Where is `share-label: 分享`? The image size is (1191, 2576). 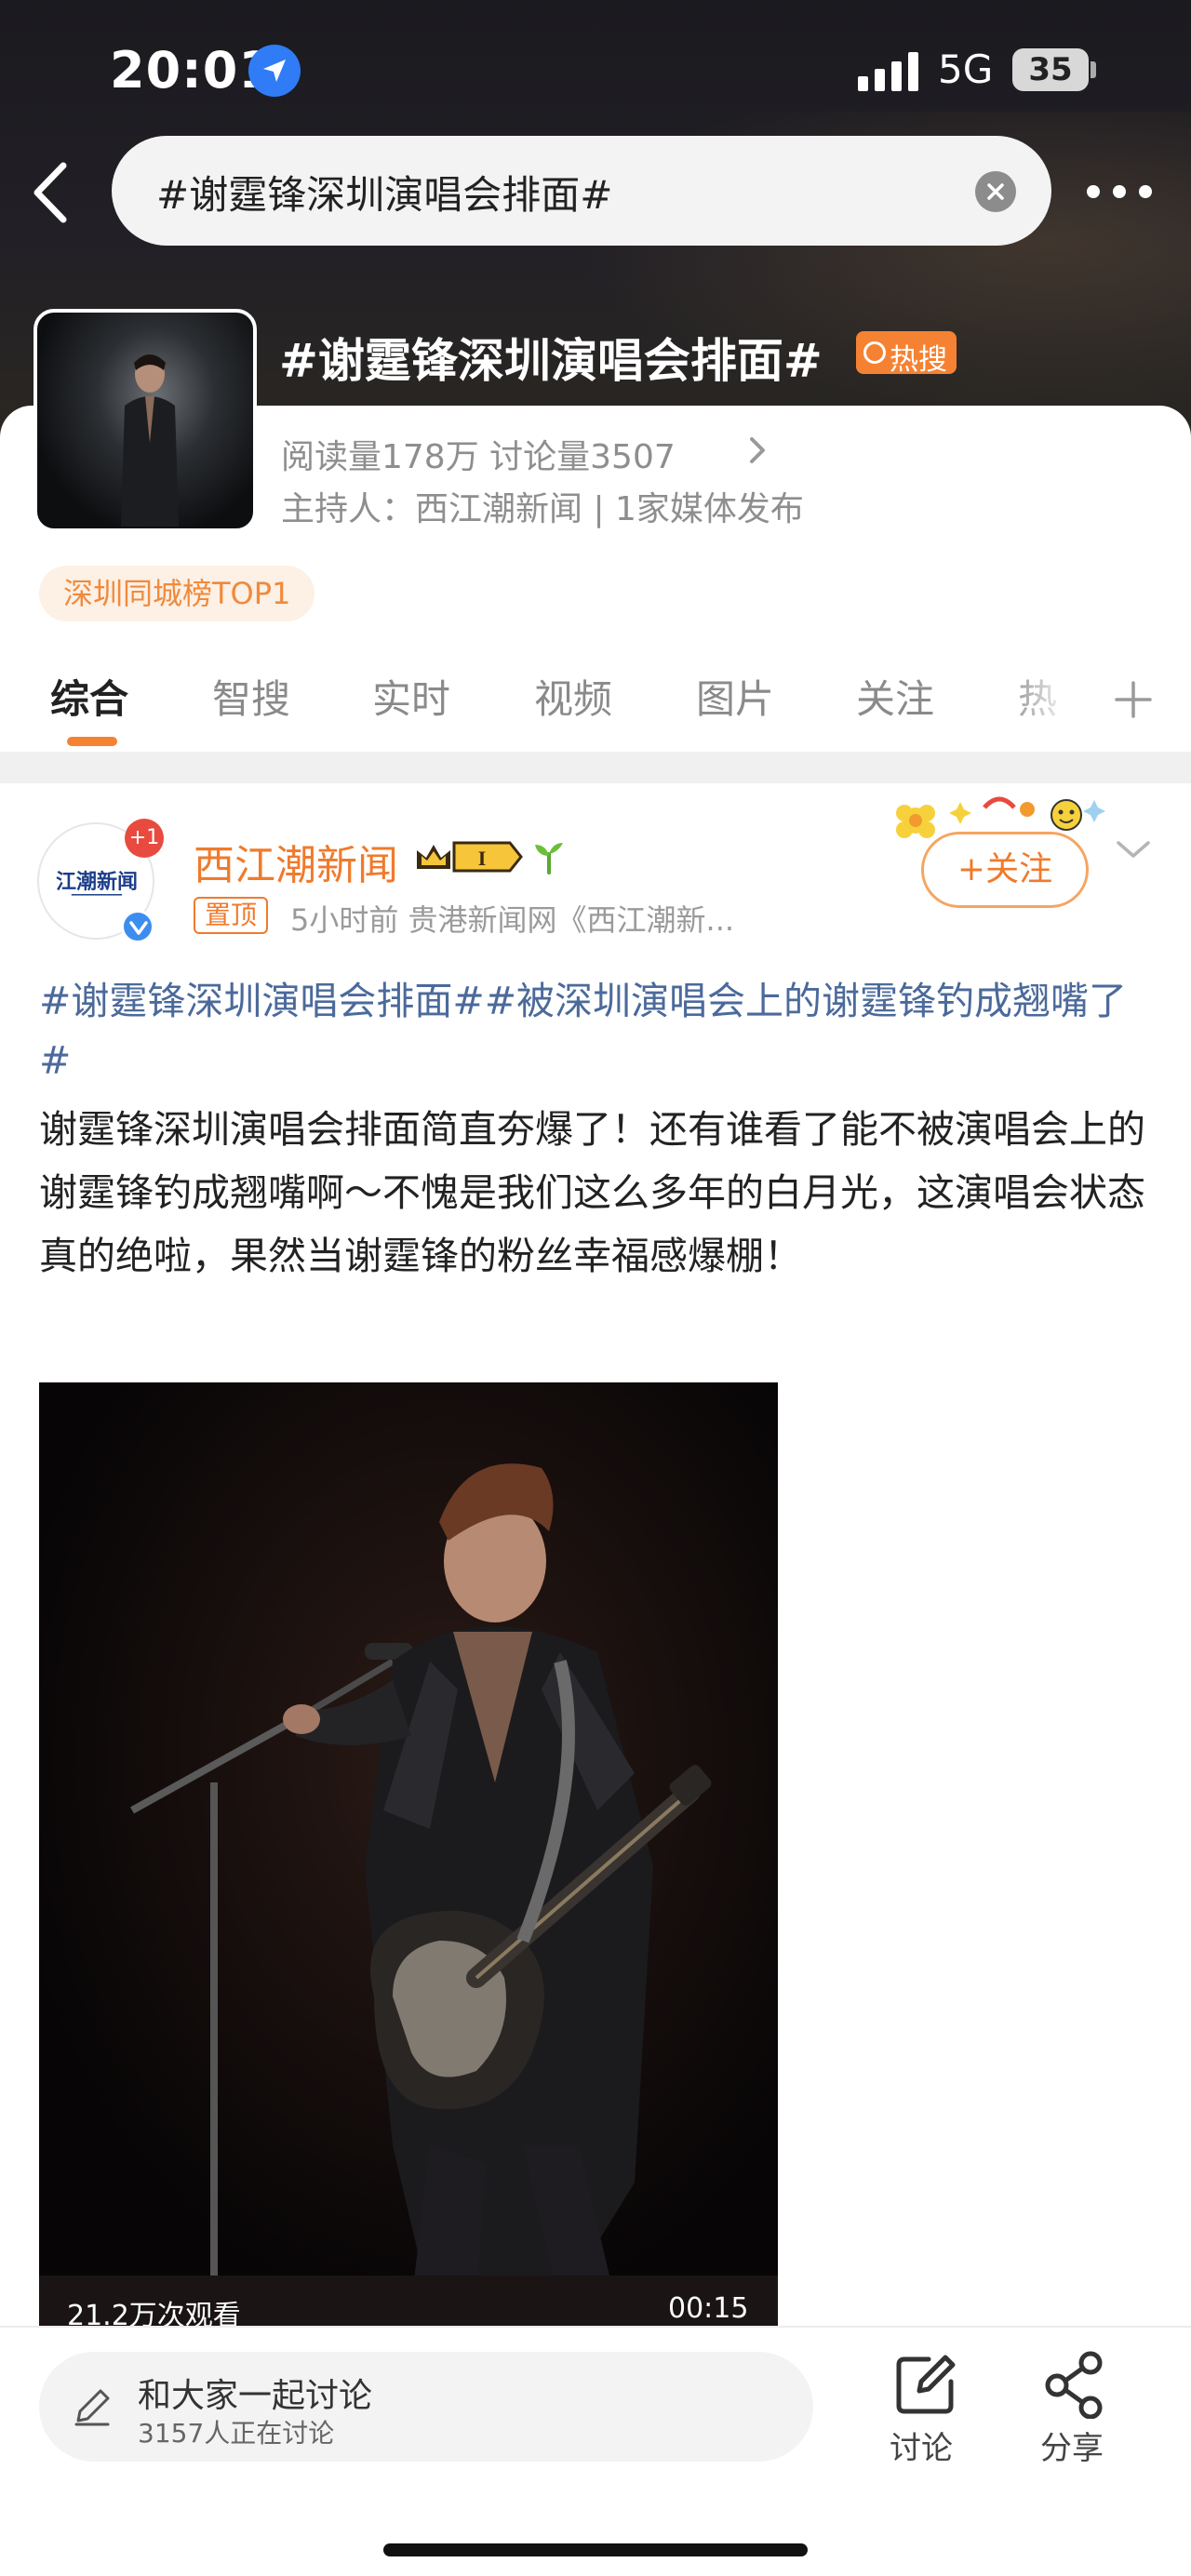
share-label: 分享 is located at coordinates (1072, 2445).